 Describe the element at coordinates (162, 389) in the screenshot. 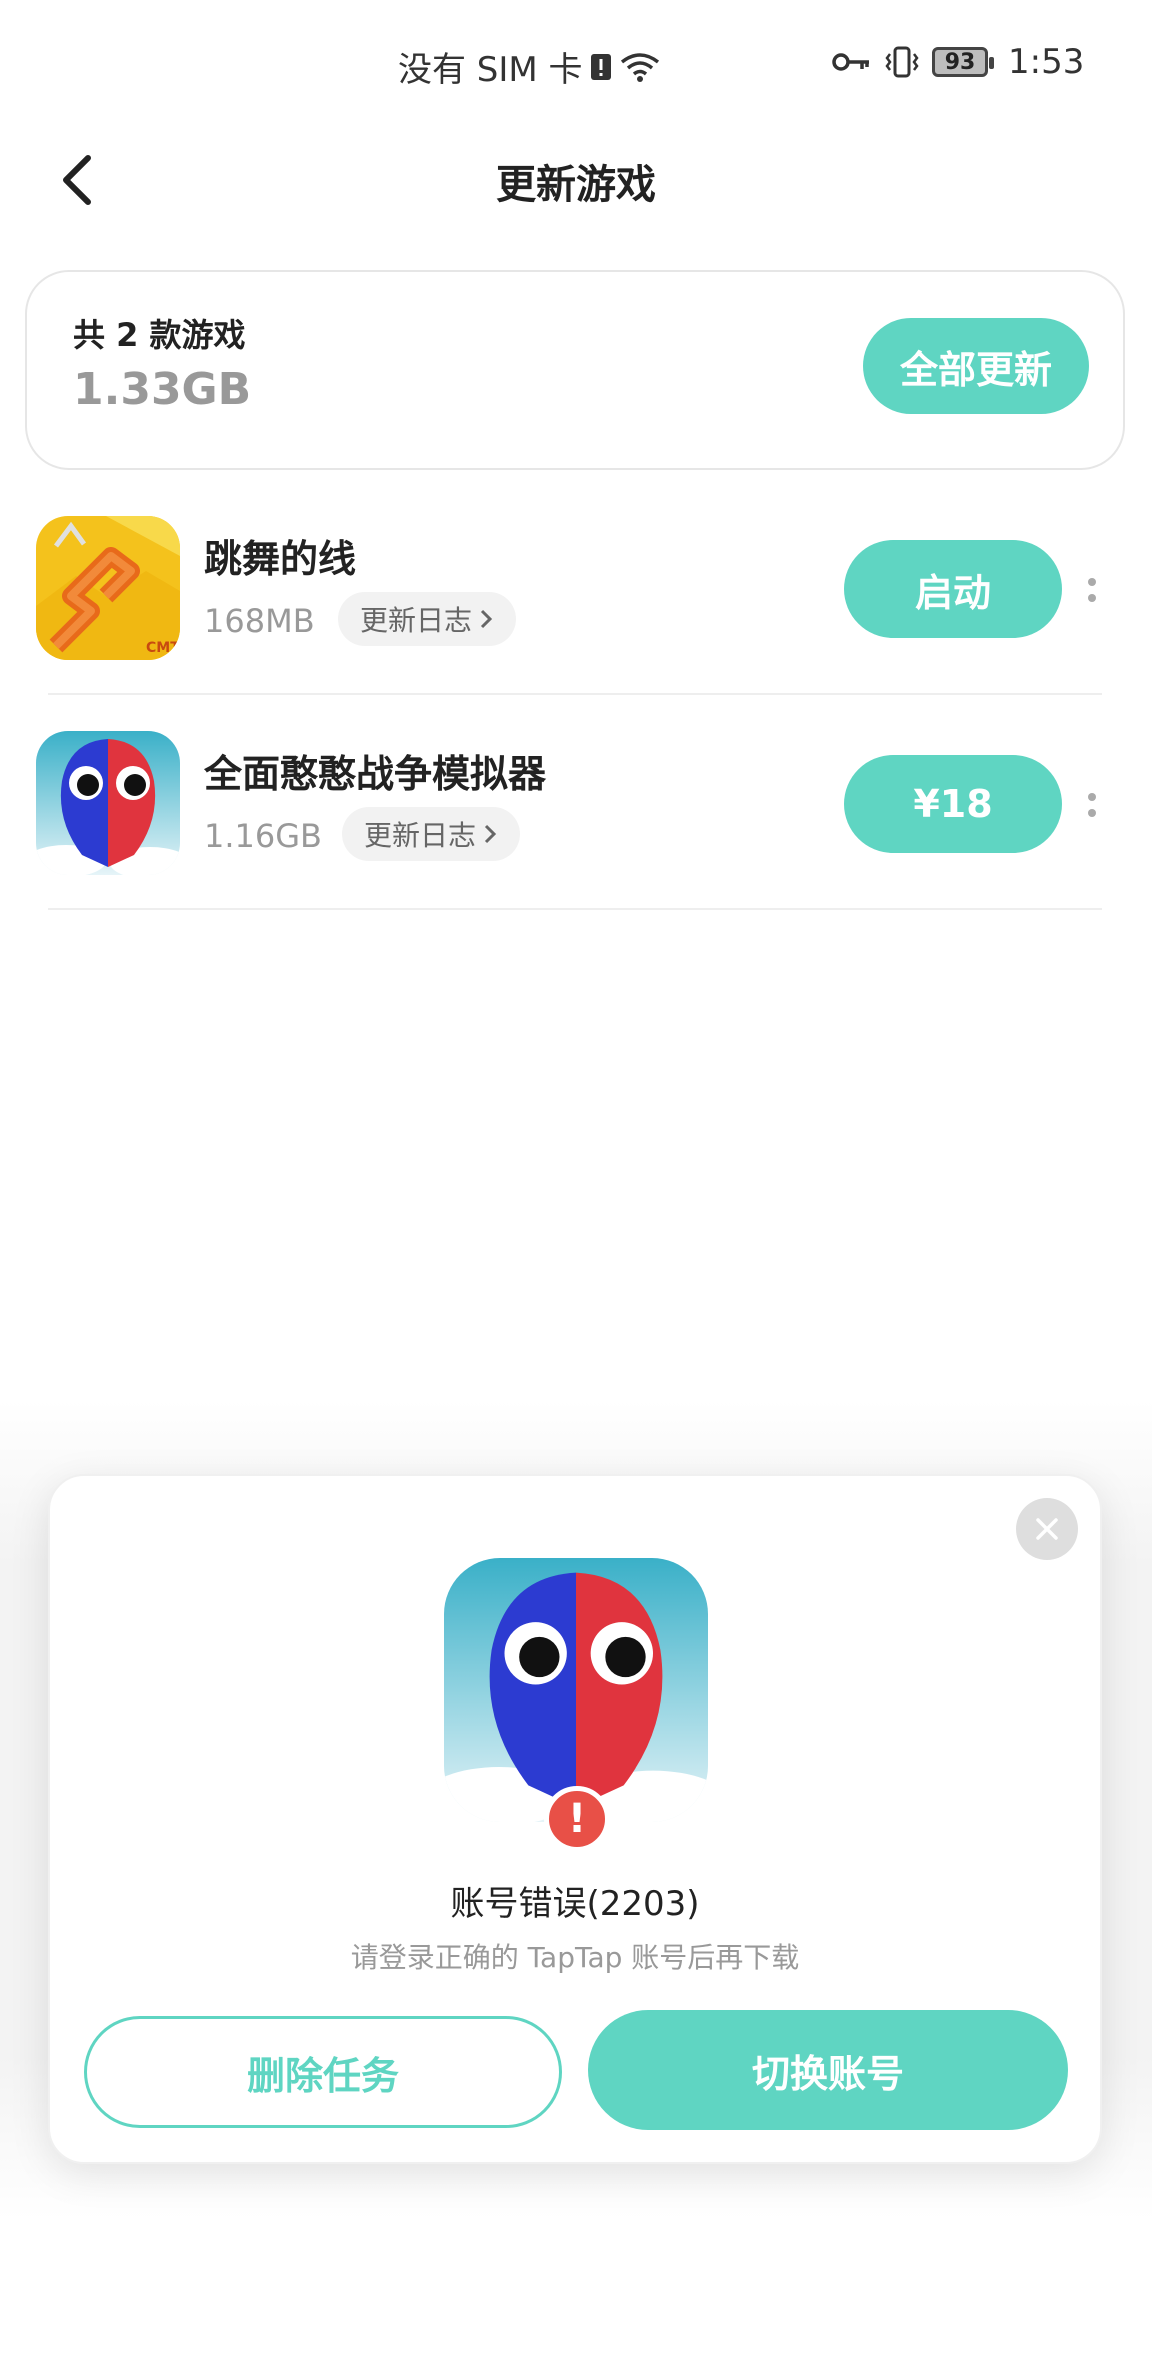

I see `total-size-text: 1.33GB` at that location.